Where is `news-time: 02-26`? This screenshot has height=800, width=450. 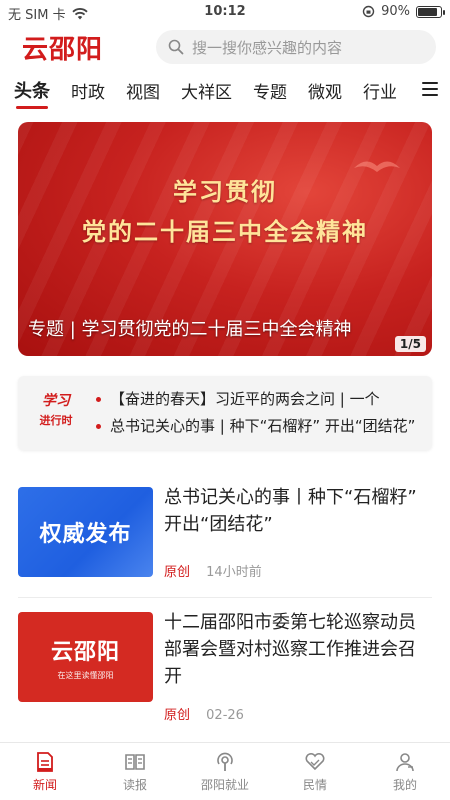 news-time: 02-26 is located at coordinates (225, 715).